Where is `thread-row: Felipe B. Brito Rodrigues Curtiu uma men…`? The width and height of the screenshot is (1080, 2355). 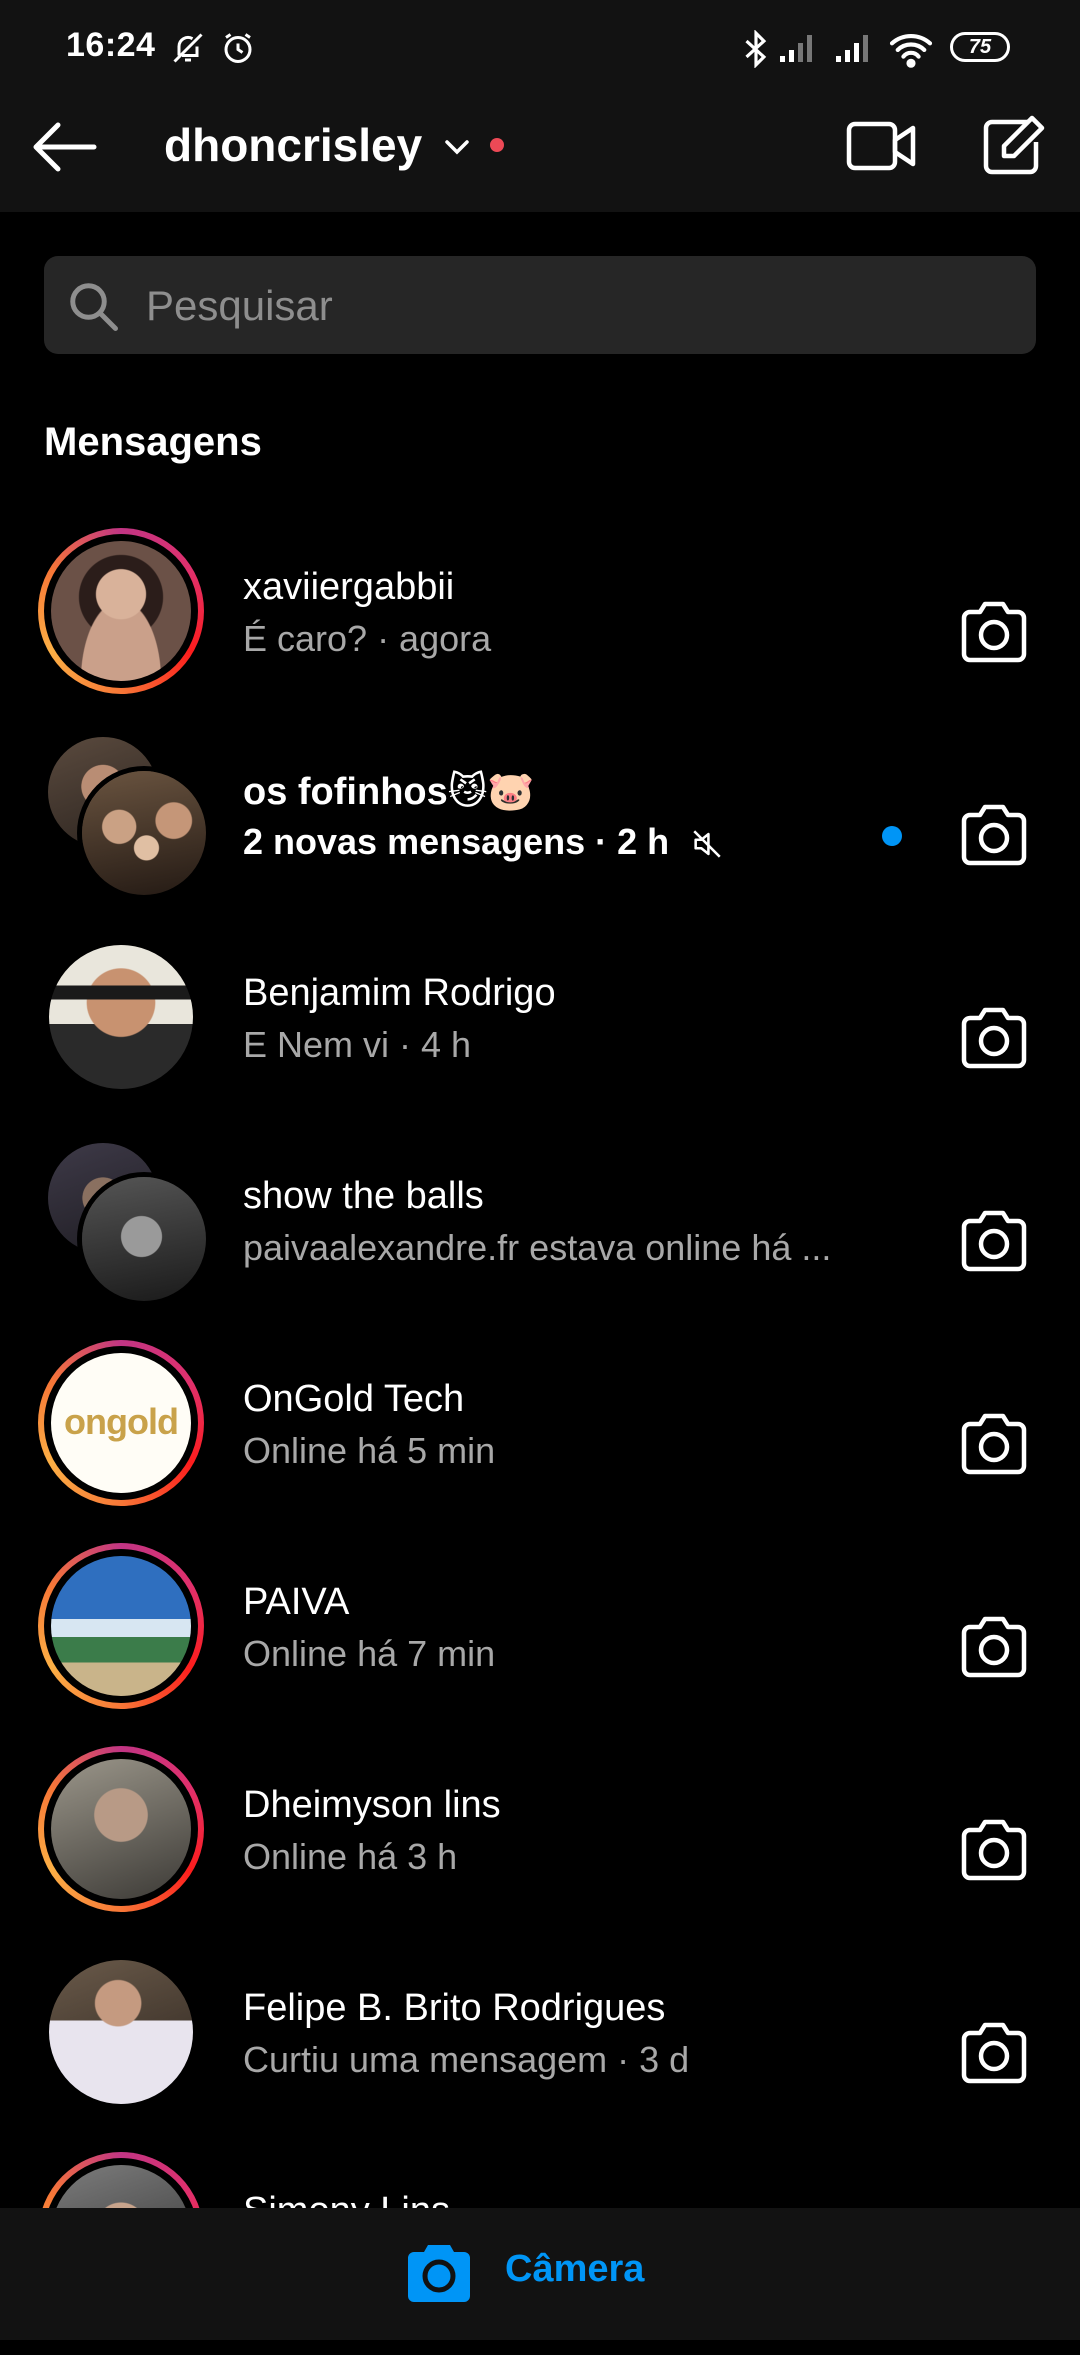 thread-row: Felipe B. Brito Rodrigues Curtiu uma men… is located at coordinates (540, 2050).